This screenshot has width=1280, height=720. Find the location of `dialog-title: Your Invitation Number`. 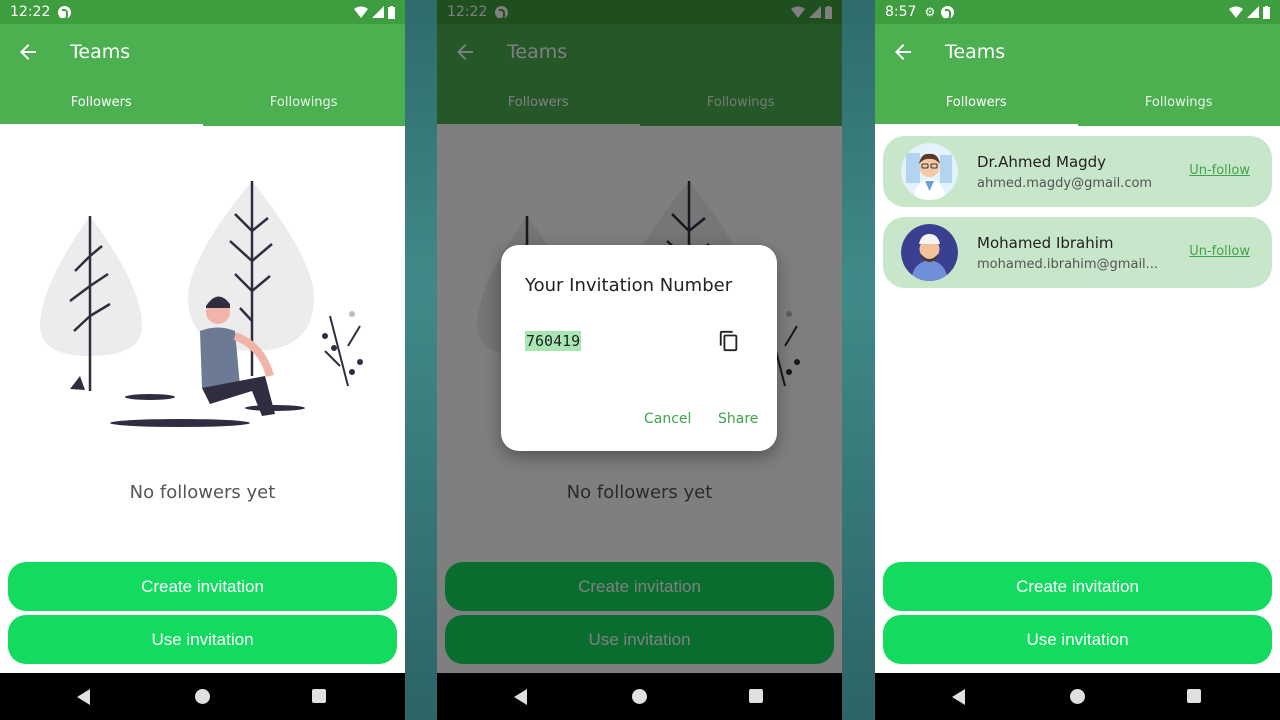

dialog-title: Your Invitation Number is located at coordinates (629, 285).